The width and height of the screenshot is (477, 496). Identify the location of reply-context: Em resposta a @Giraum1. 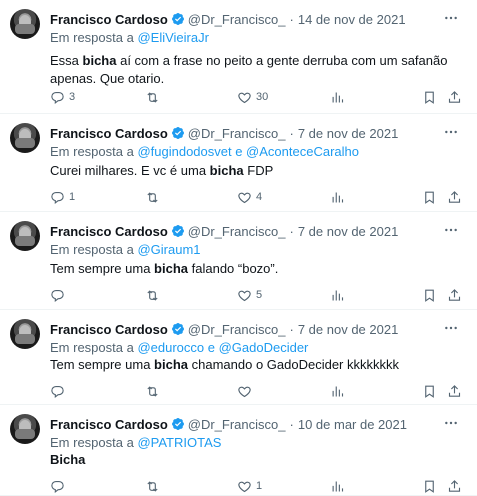
(125, 249).